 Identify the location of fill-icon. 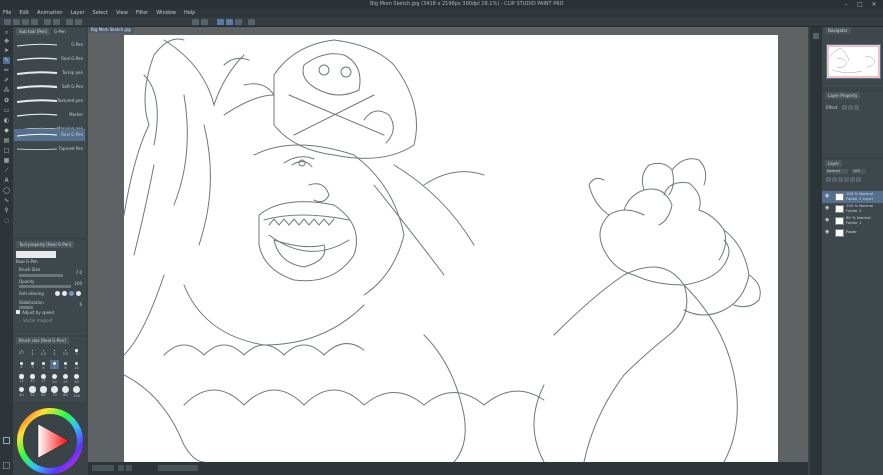
(78, 22).